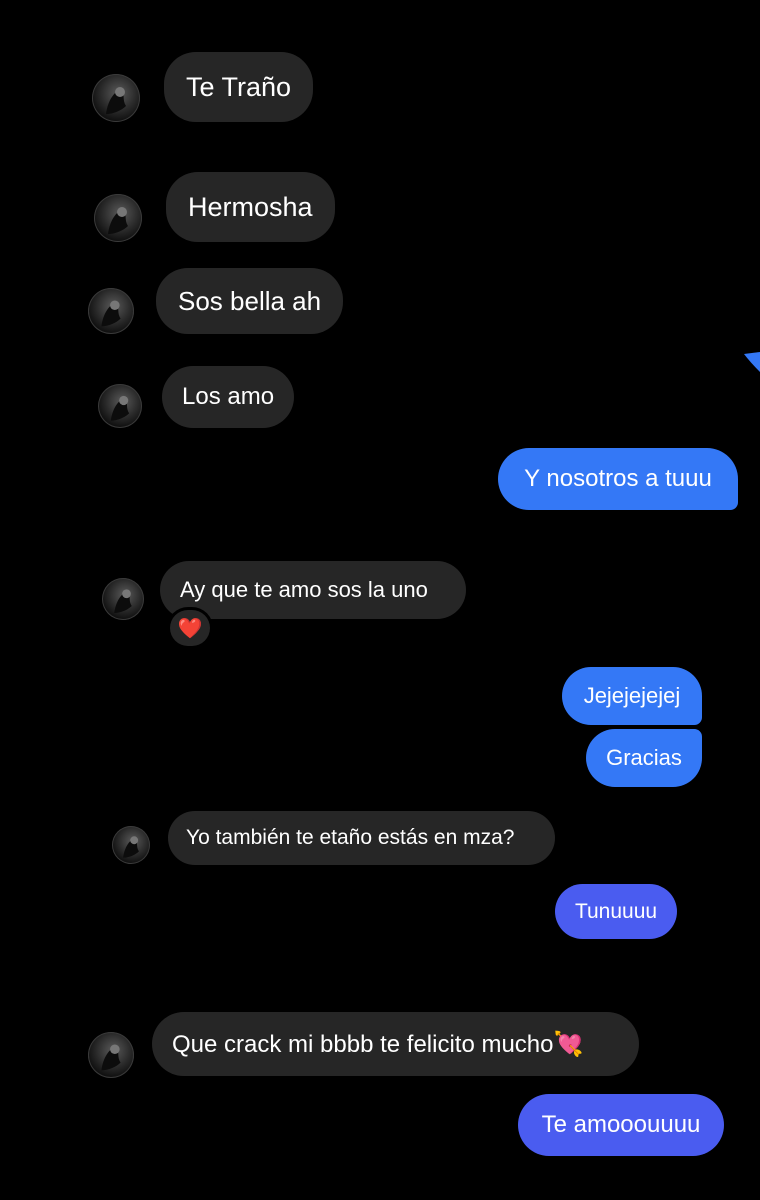  I want to click on message-bubble-outgoing: Tunuuuu, so click(616, 911).